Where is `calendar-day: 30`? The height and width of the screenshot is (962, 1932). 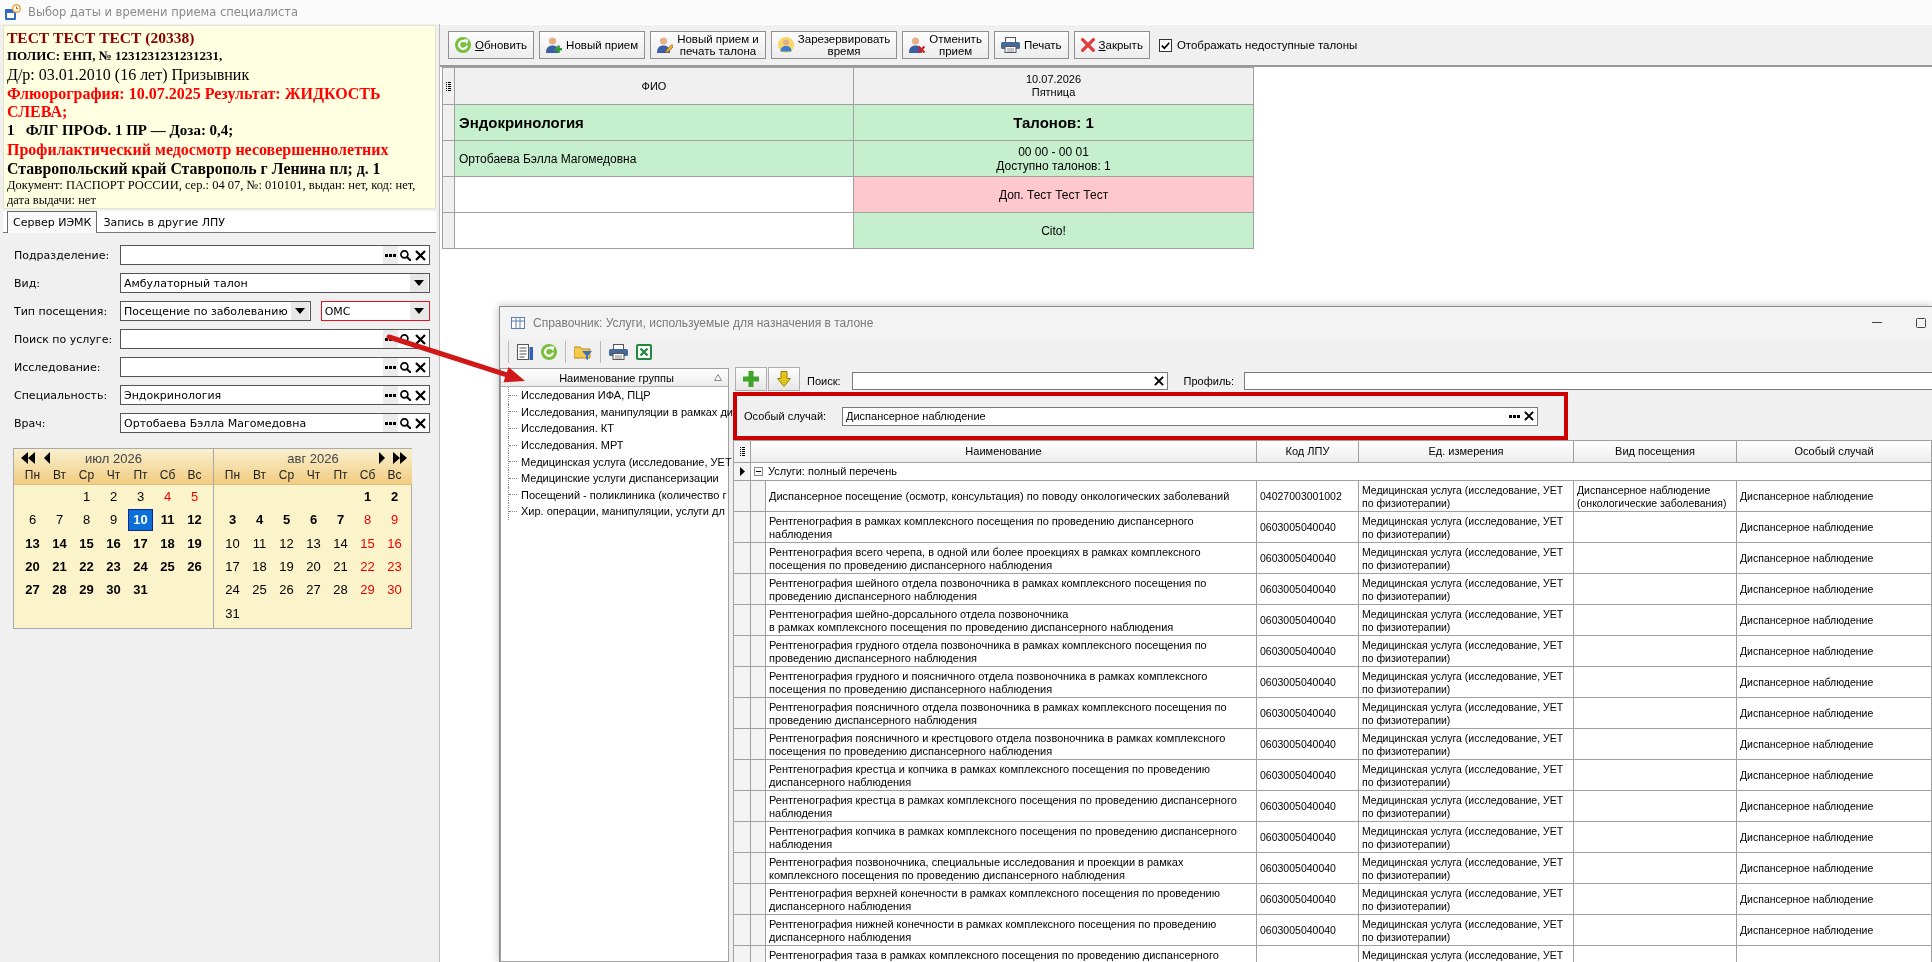
calendar-day: 30 is located at coordinates (394, 589).